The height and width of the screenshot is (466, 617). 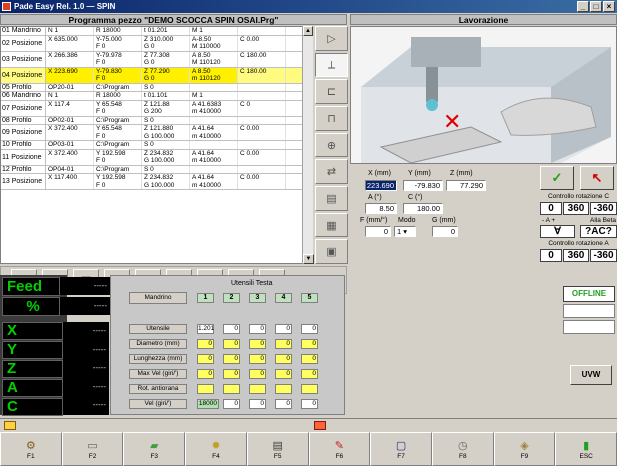 I want to click on 3d-view: ✕, so click(x=483, y=95).